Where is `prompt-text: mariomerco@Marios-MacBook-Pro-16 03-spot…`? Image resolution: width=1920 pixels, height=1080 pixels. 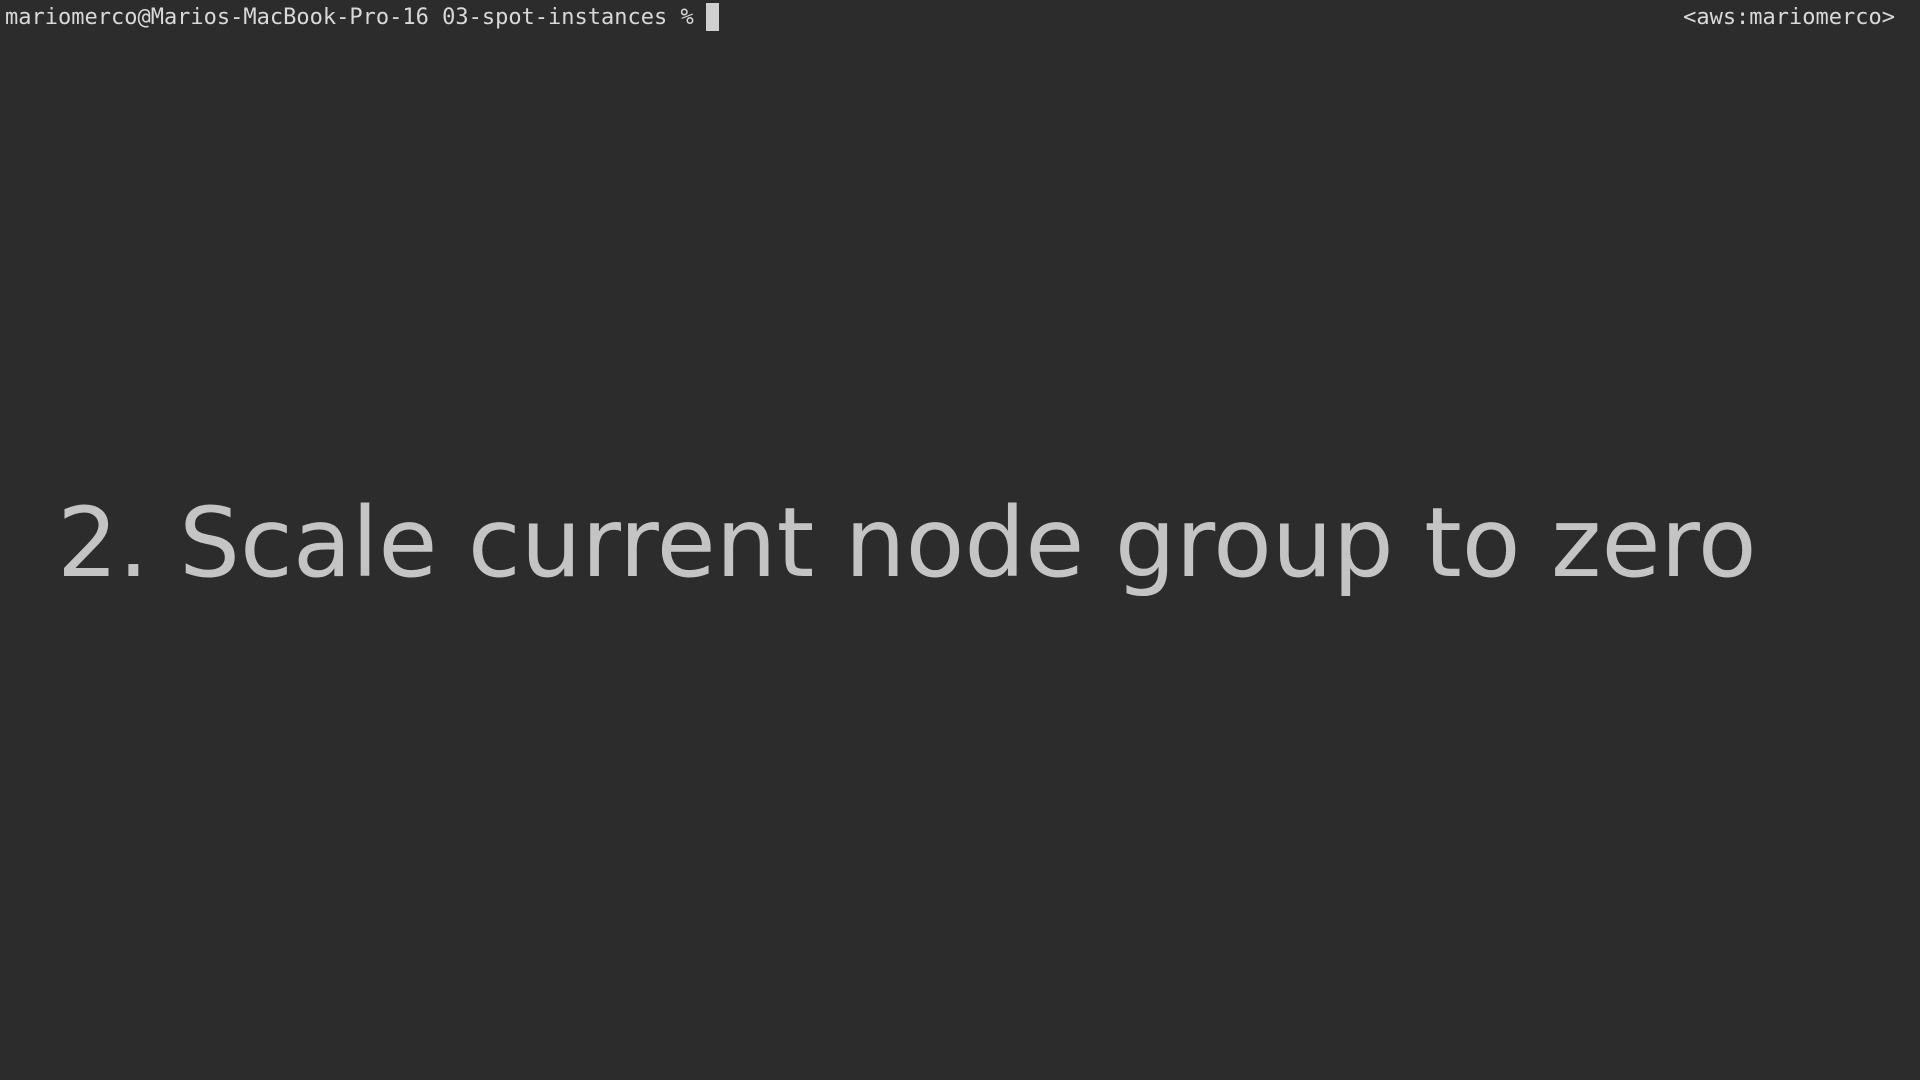
prompt-text: mariomerco@Marios-MacBook-Pro-16 03-spot… is located at coordinates (349, 17).